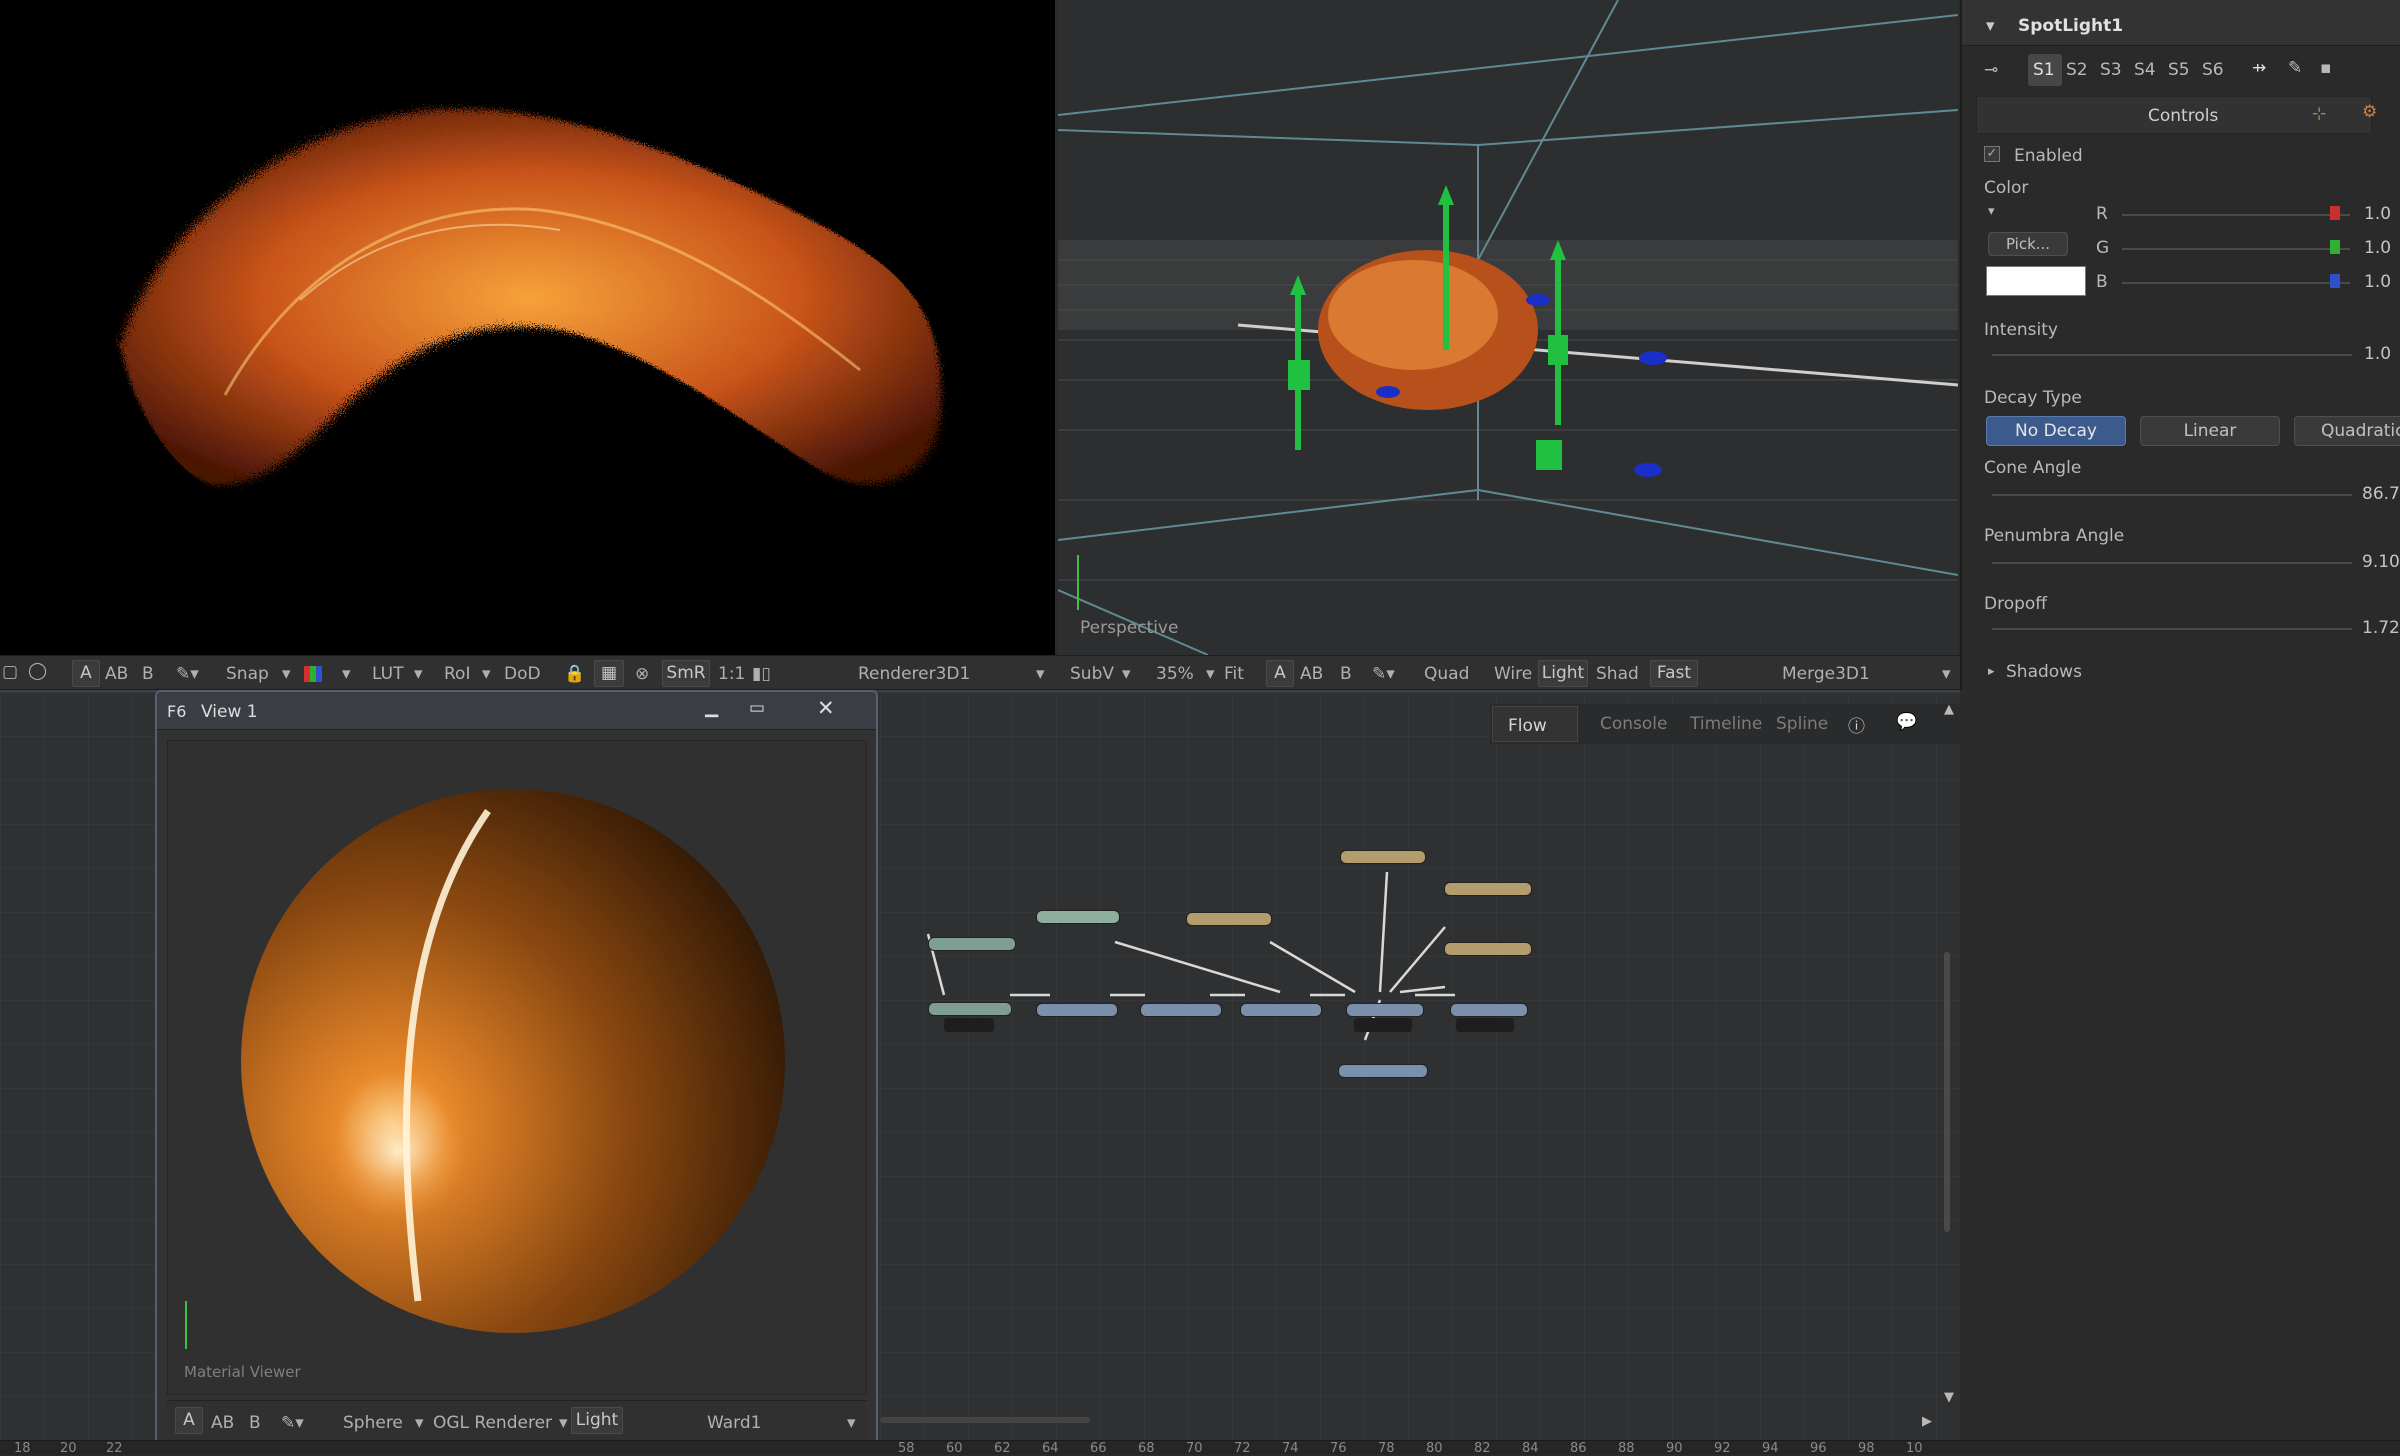 Image resolution: width=2400 pixels, height=1456 pixels. I want to click on green-value: 1.0, so click(2377, 248).